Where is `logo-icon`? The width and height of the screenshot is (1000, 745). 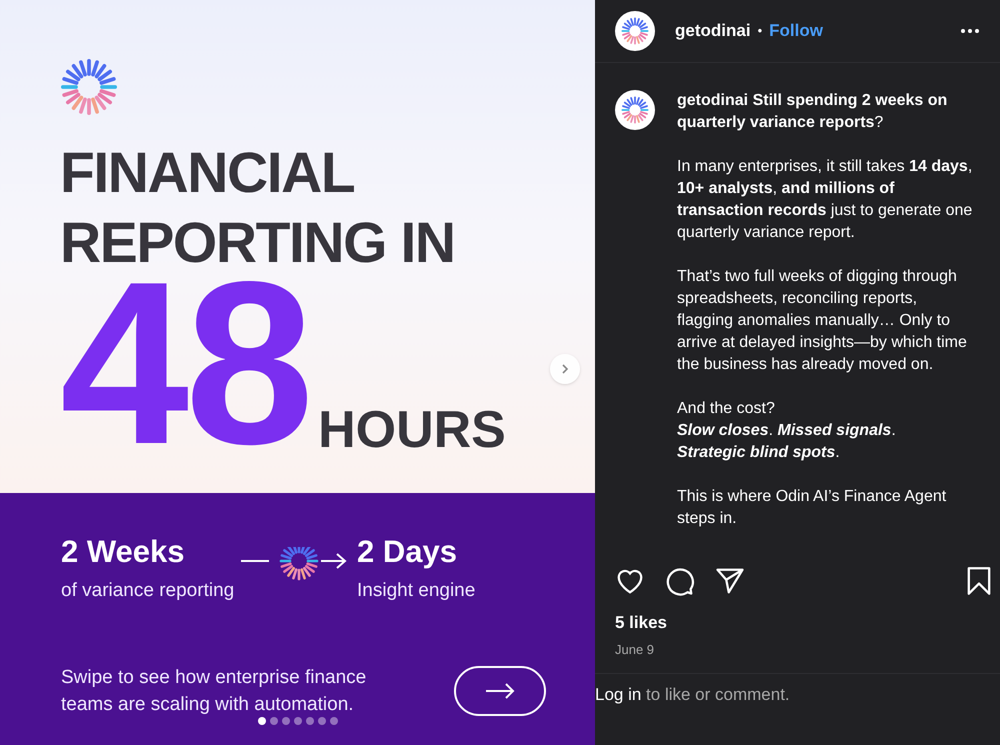 logo-icon is located at coordinates (89, 87).